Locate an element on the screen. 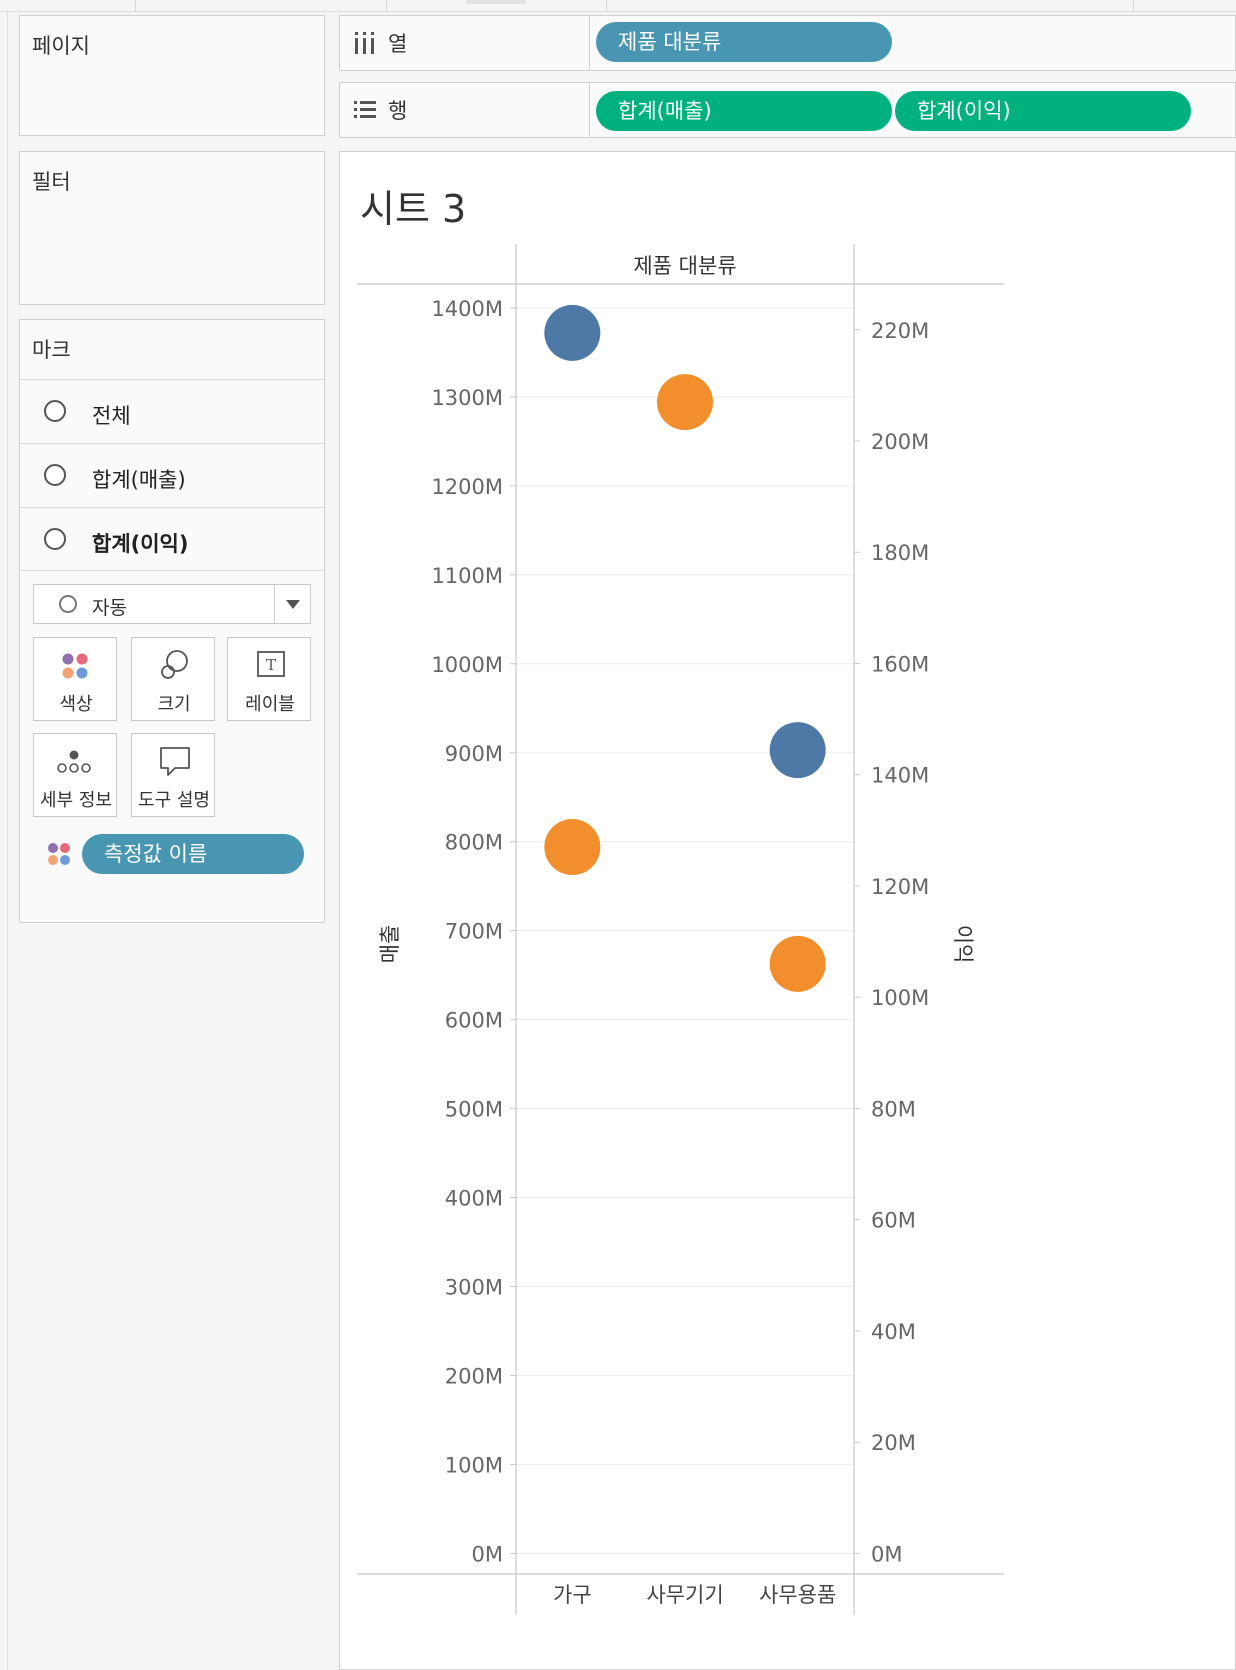  left-axis-tick-label: 900M is located at coordinates (474, 754).